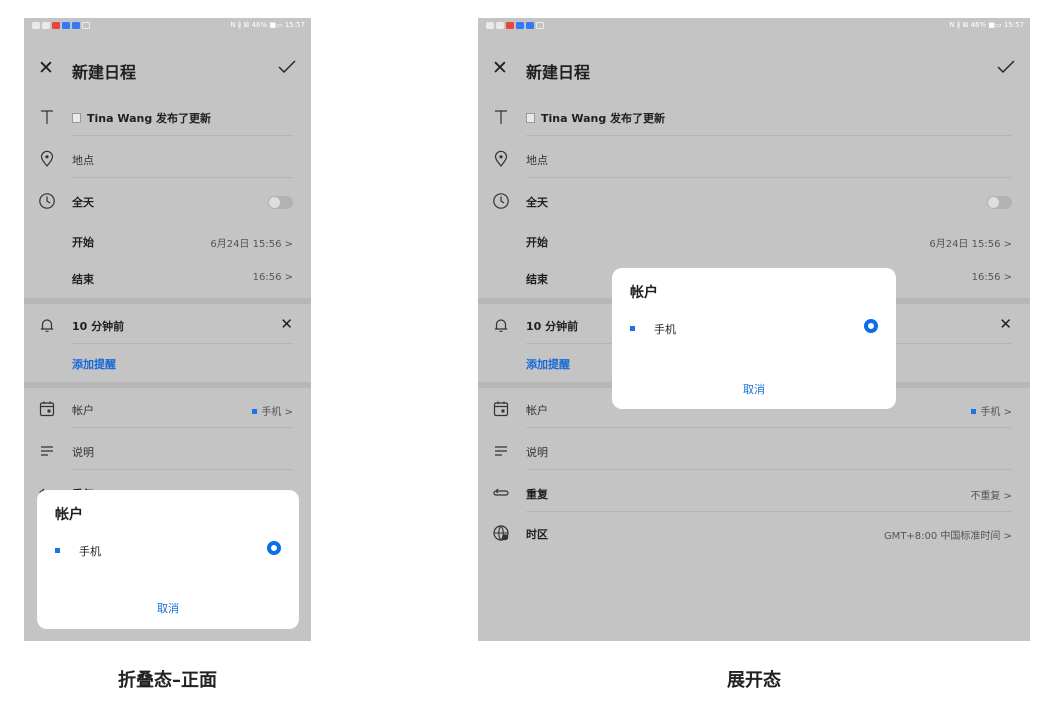  Describe the element at coordinates (98, 326) in the screenshot. I see `reminder-value: 10 分钟前` at that location.